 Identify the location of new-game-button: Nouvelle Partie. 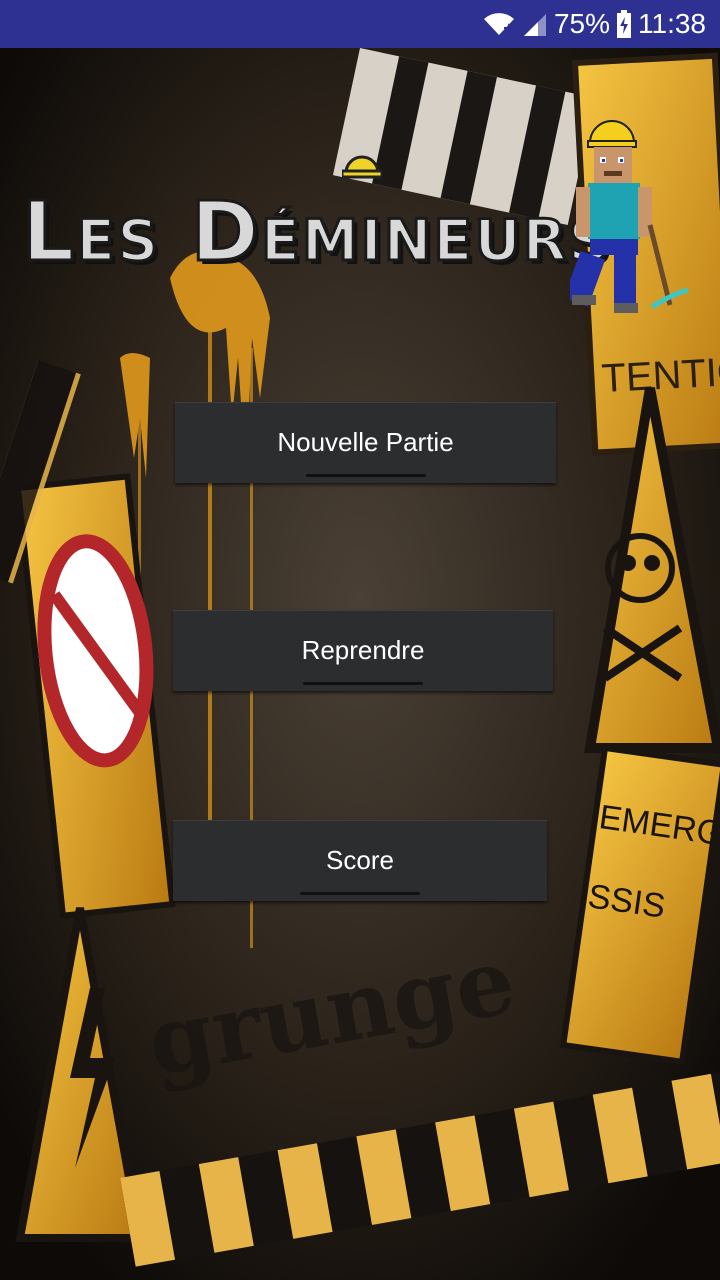
(365, 442).